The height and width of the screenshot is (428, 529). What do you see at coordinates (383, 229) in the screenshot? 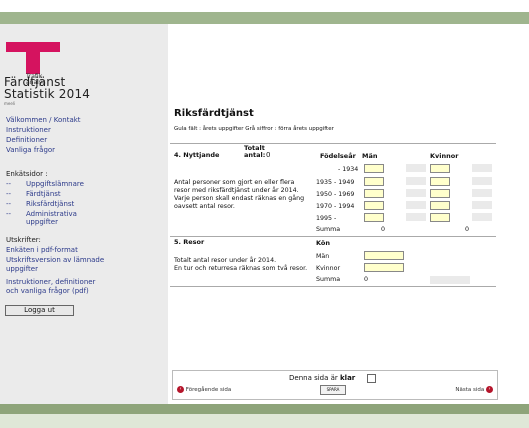
I see `sum-men-value: 0` at bounding box center [383, 229].